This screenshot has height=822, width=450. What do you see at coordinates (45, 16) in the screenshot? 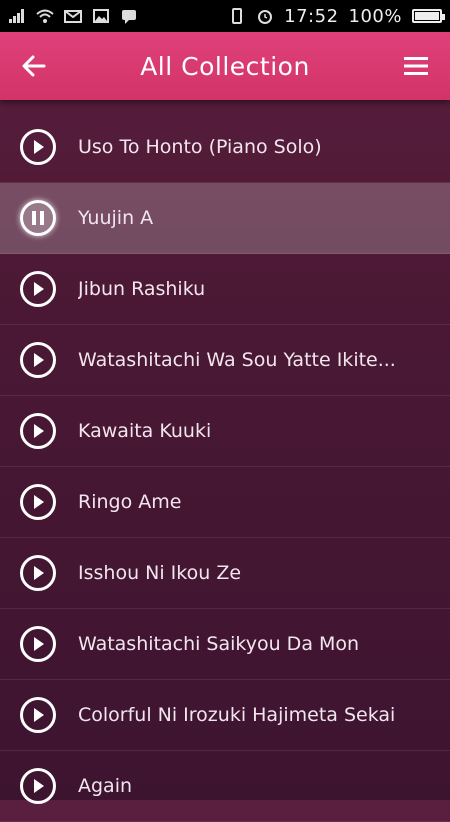
I see `wifi-icon` at bounding box center [45, 16].